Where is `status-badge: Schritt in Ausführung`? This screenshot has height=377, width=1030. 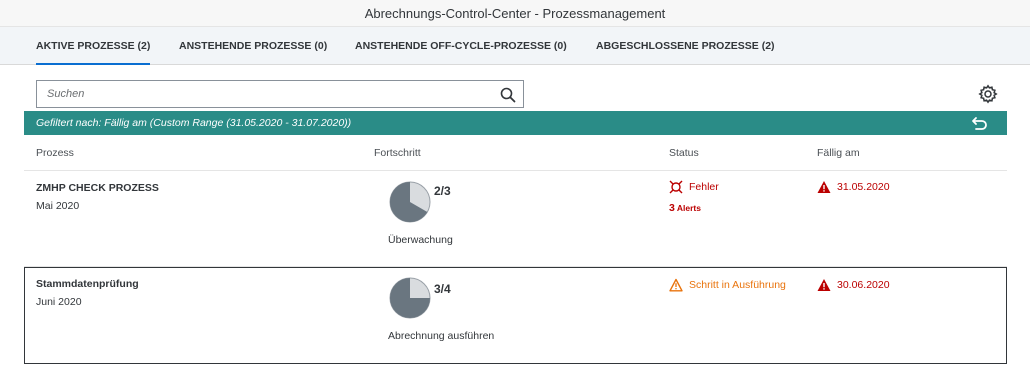 status-badge: Schritt in Ausführung is located at coordinates (727, 285).